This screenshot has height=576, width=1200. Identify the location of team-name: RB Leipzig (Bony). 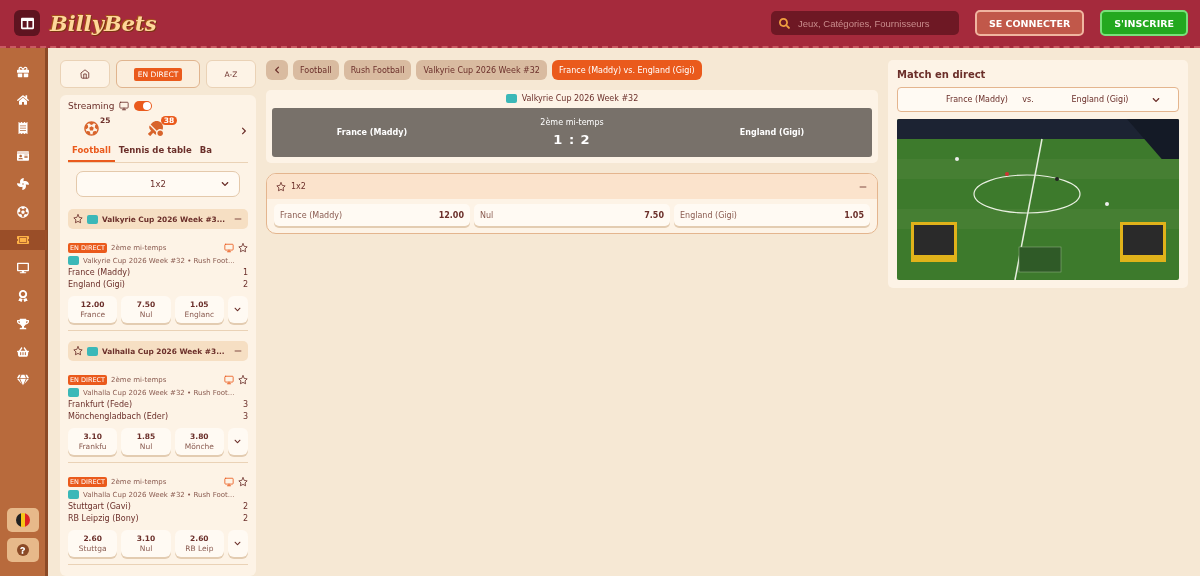
(104, 518).